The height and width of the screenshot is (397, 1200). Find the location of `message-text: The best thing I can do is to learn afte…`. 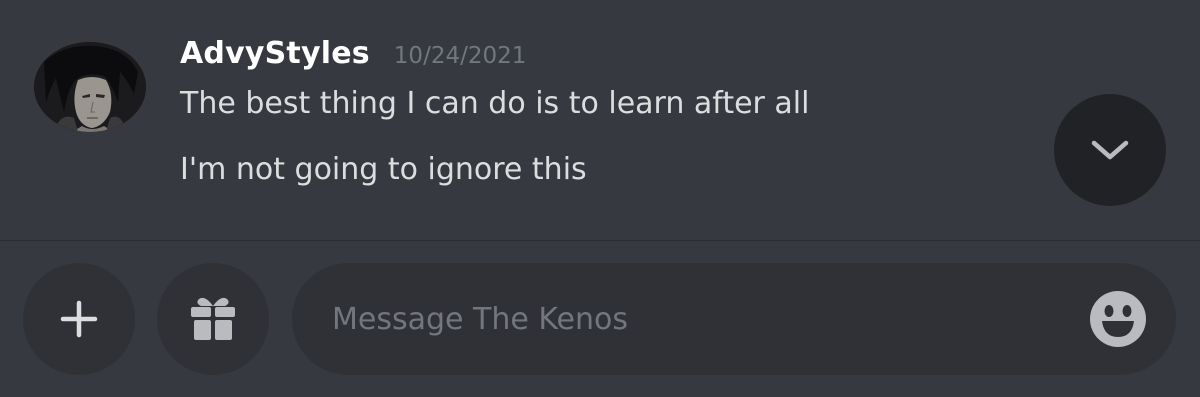

message-text: The best thing I can do is to learn afte… is located at coordinates (495, 103).